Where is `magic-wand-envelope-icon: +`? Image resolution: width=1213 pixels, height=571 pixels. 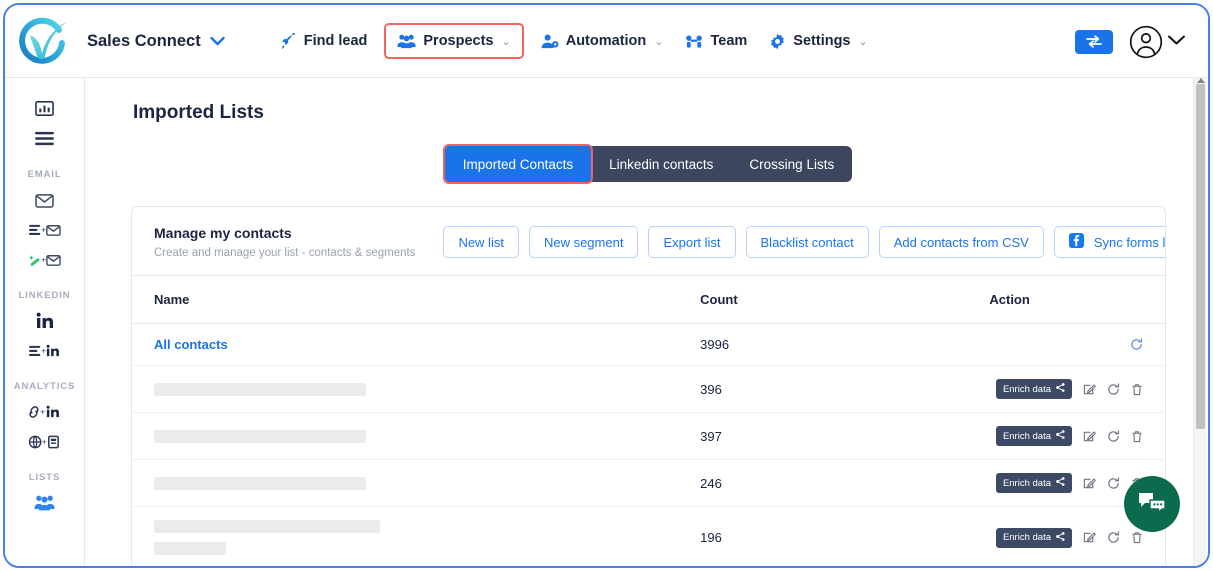
magic-wand-envelope-icon: + is located at coordinates (44, 262).